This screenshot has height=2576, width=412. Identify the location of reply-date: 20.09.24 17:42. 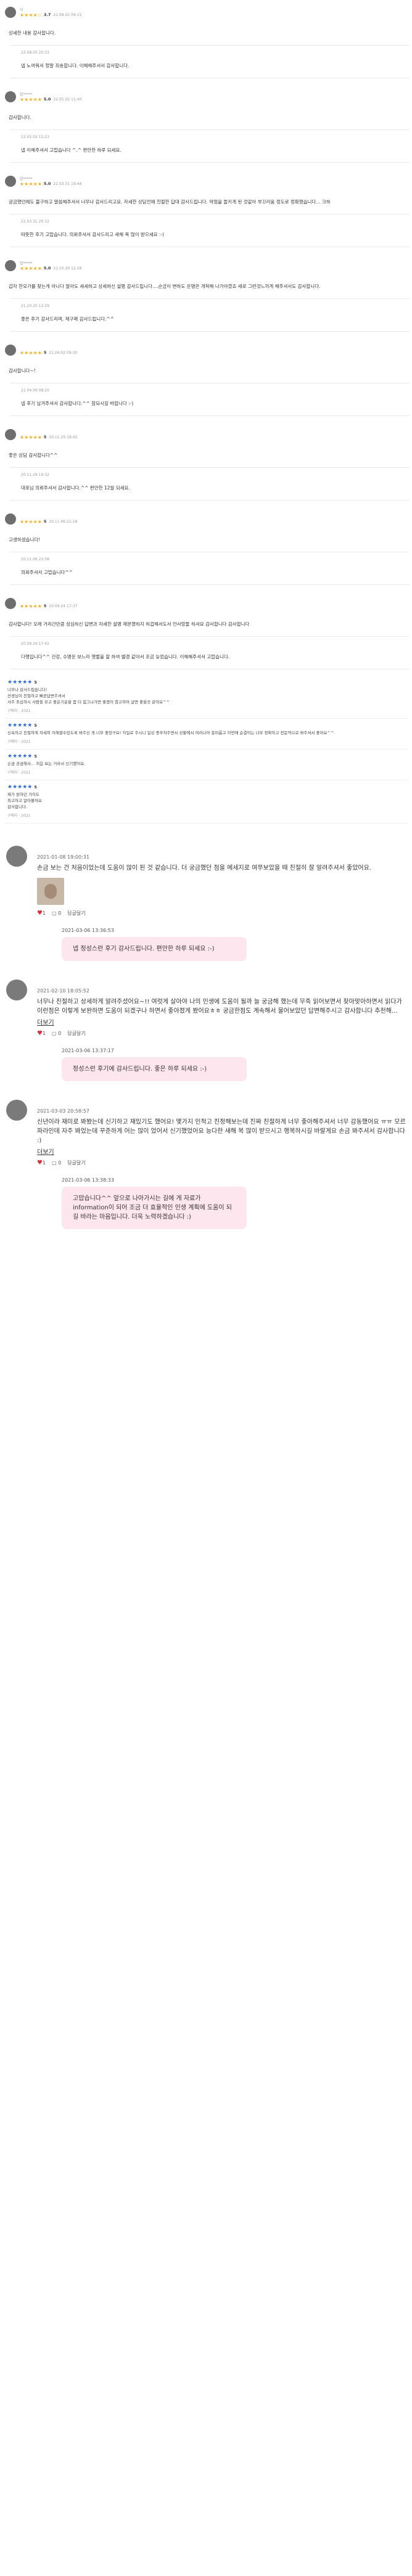
(35, 644).